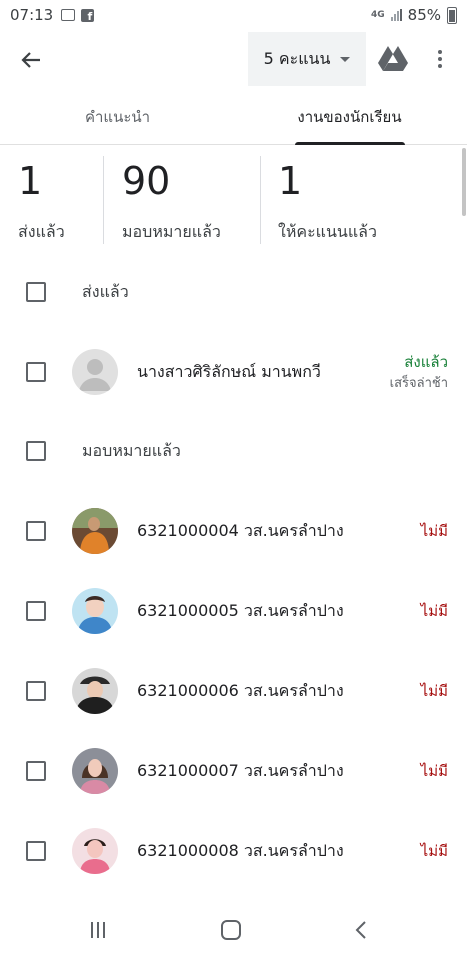 The image size is (467, 960). I want to click on student-row: 6321000008 วส.นครลำปาง ไม่มี, so click(233, 851).